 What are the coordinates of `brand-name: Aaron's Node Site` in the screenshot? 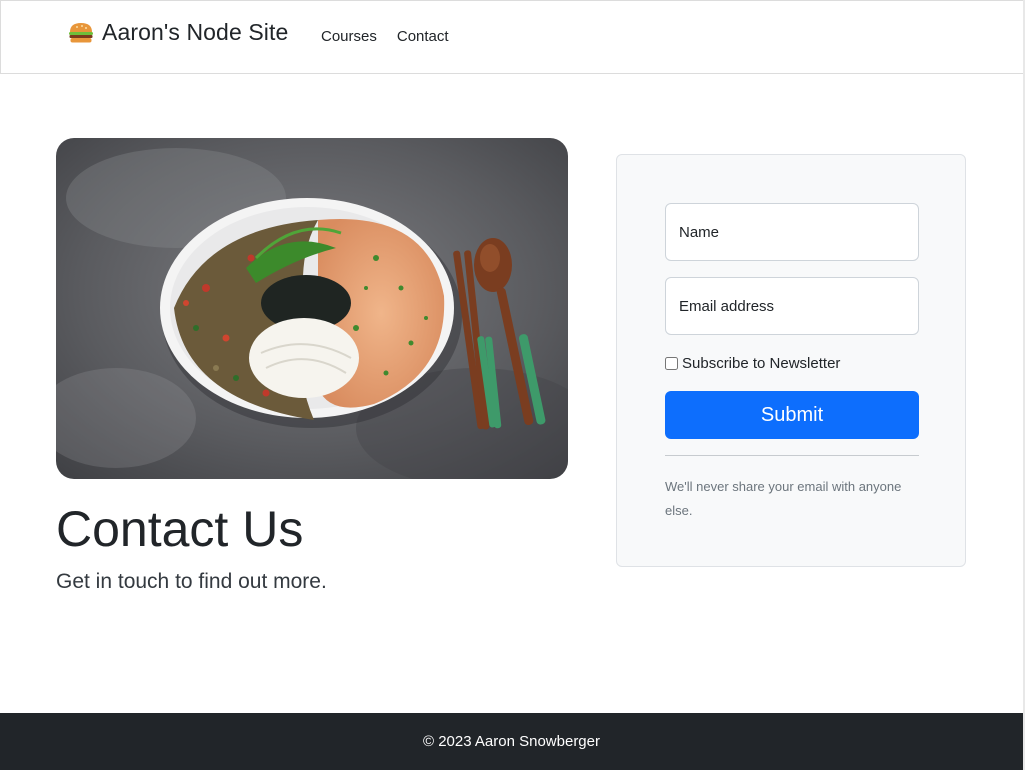 It's located at (195, 32).